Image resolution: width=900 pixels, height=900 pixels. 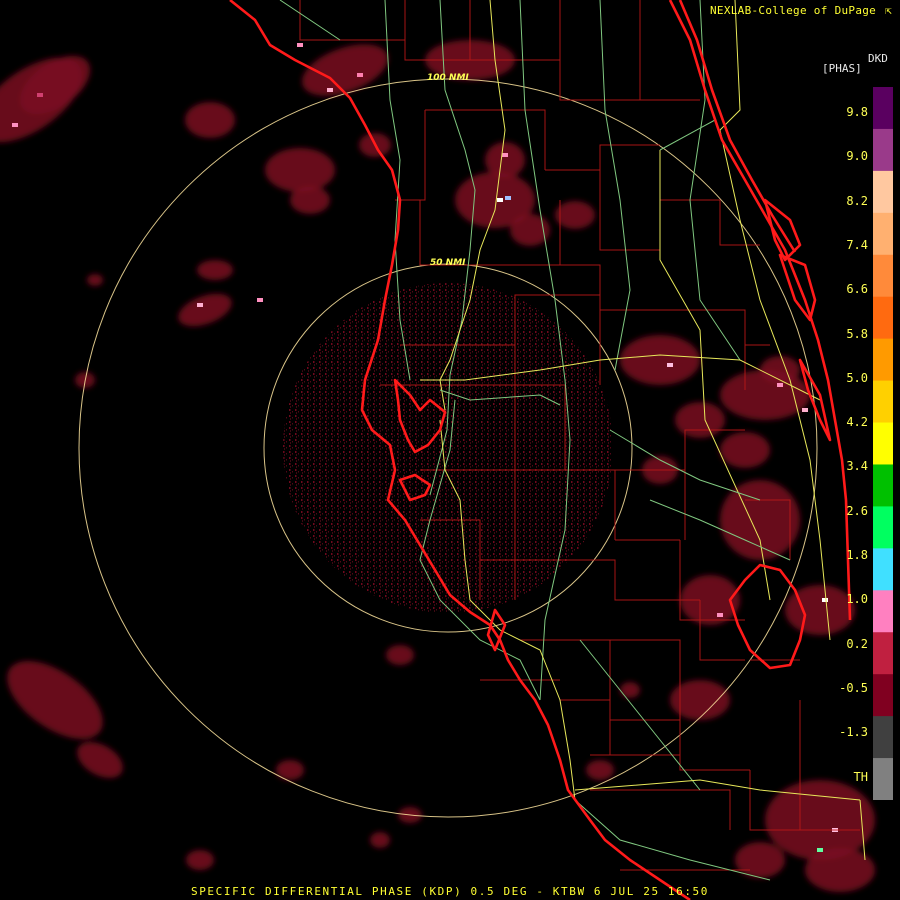 What do you see at coordinates (857, 377) in the screenshot?
I see `legend-tick-label: 5.0` at bounding box center [857, 377].